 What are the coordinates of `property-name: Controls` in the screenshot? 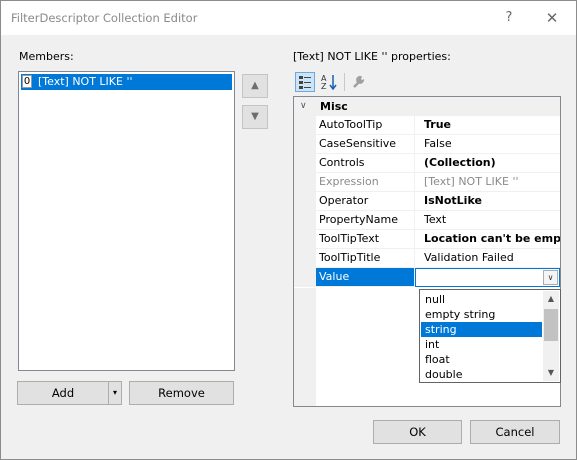 It's located at (365, 163).